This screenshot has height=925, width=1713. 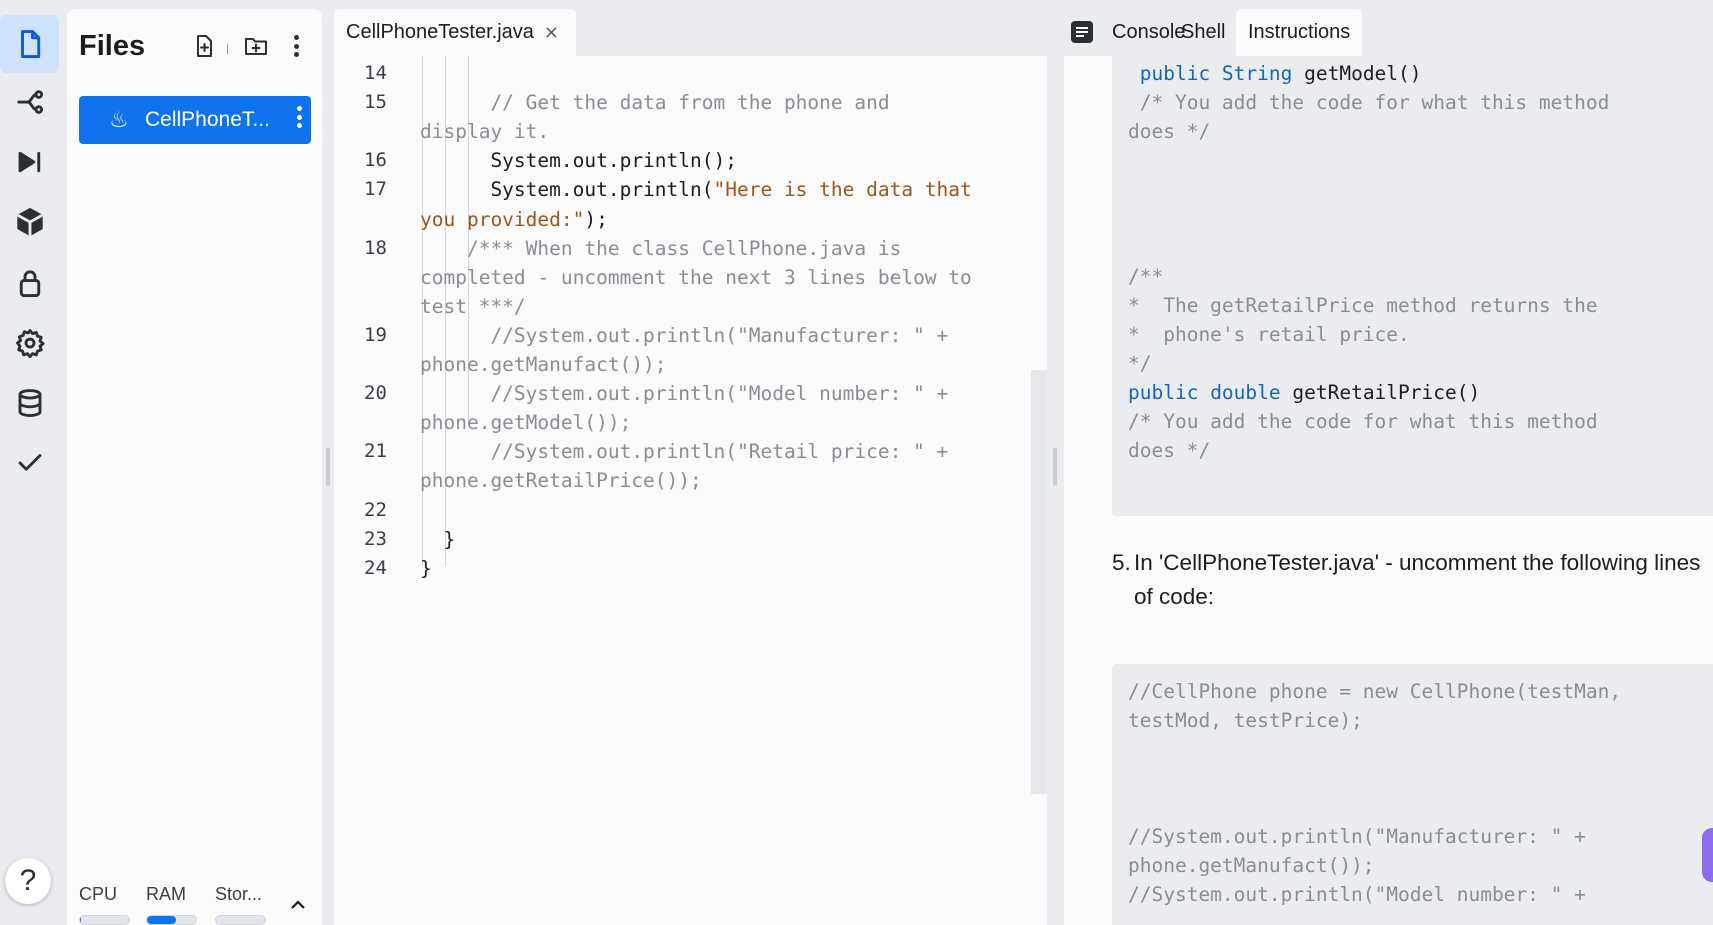 I want to click on files-panel-resize-handle, so click(x=328, y=467).